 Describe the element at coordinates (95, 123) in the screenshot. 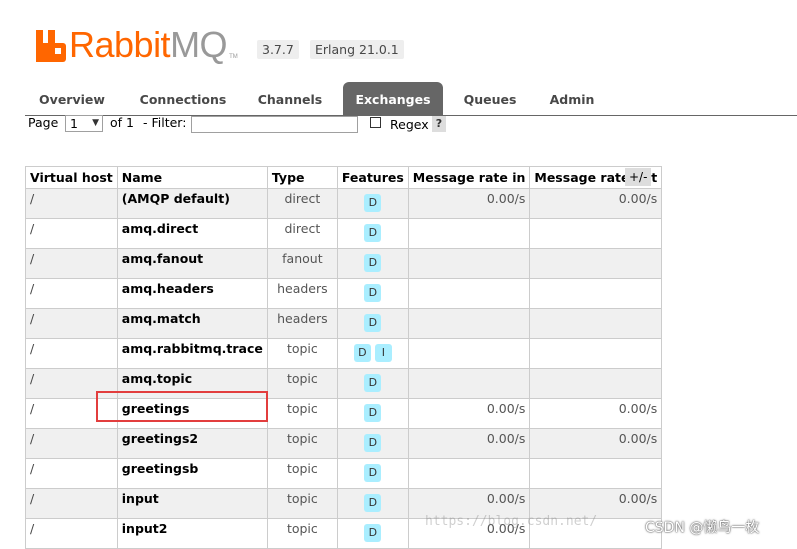

I see `chevron-down-icon: ▼` at that location.